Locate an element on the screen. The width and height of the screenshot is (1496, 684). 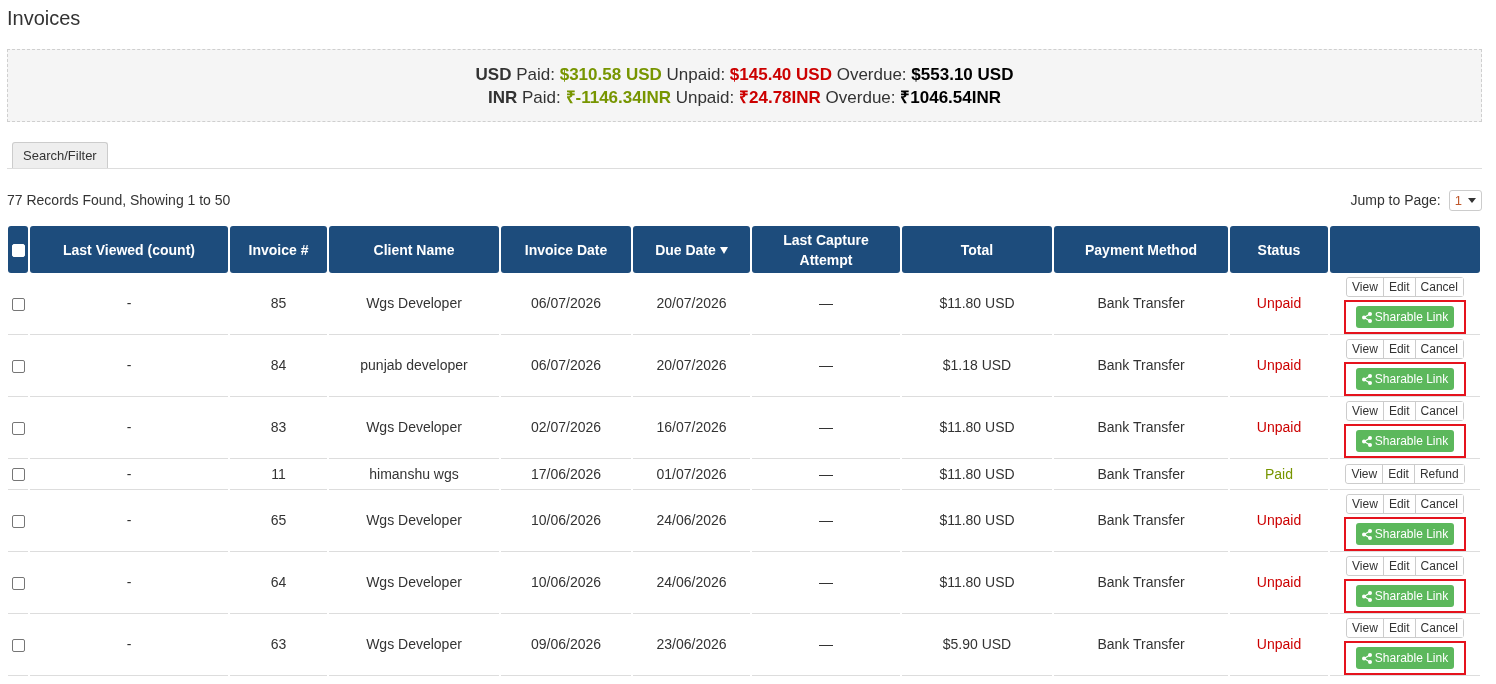
table-cell: $5.90 USD is located at coordinates (977, 645).